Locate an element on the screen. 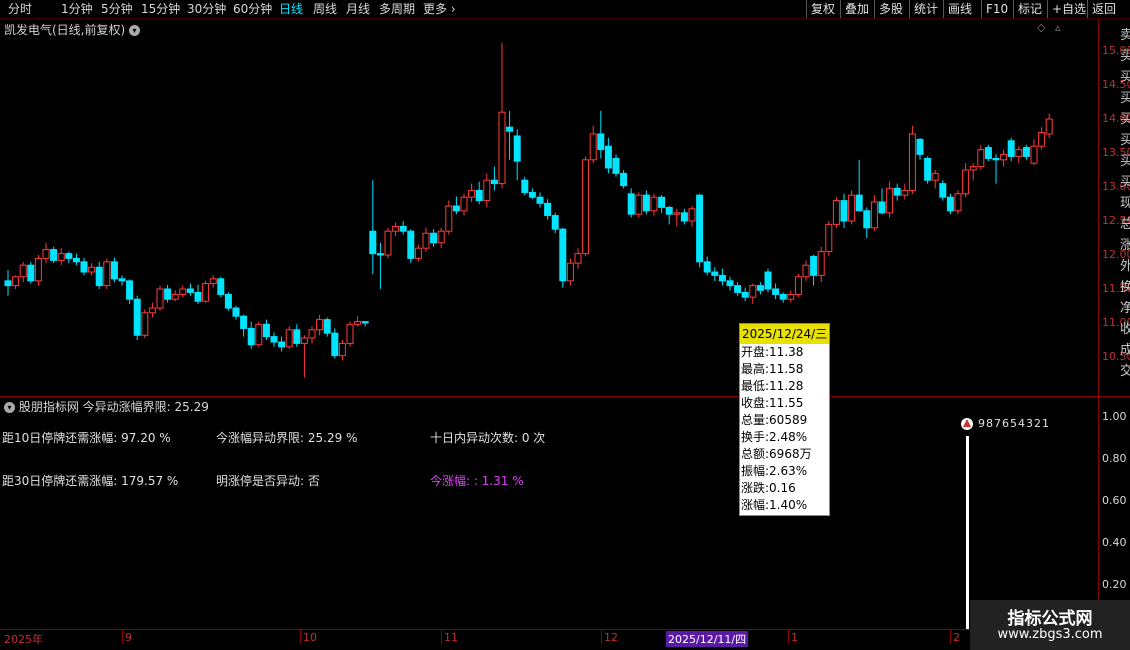 The height and width of the screenshot is (650, 1130). edge-label: 交 is located at coordinates (1125, 371).